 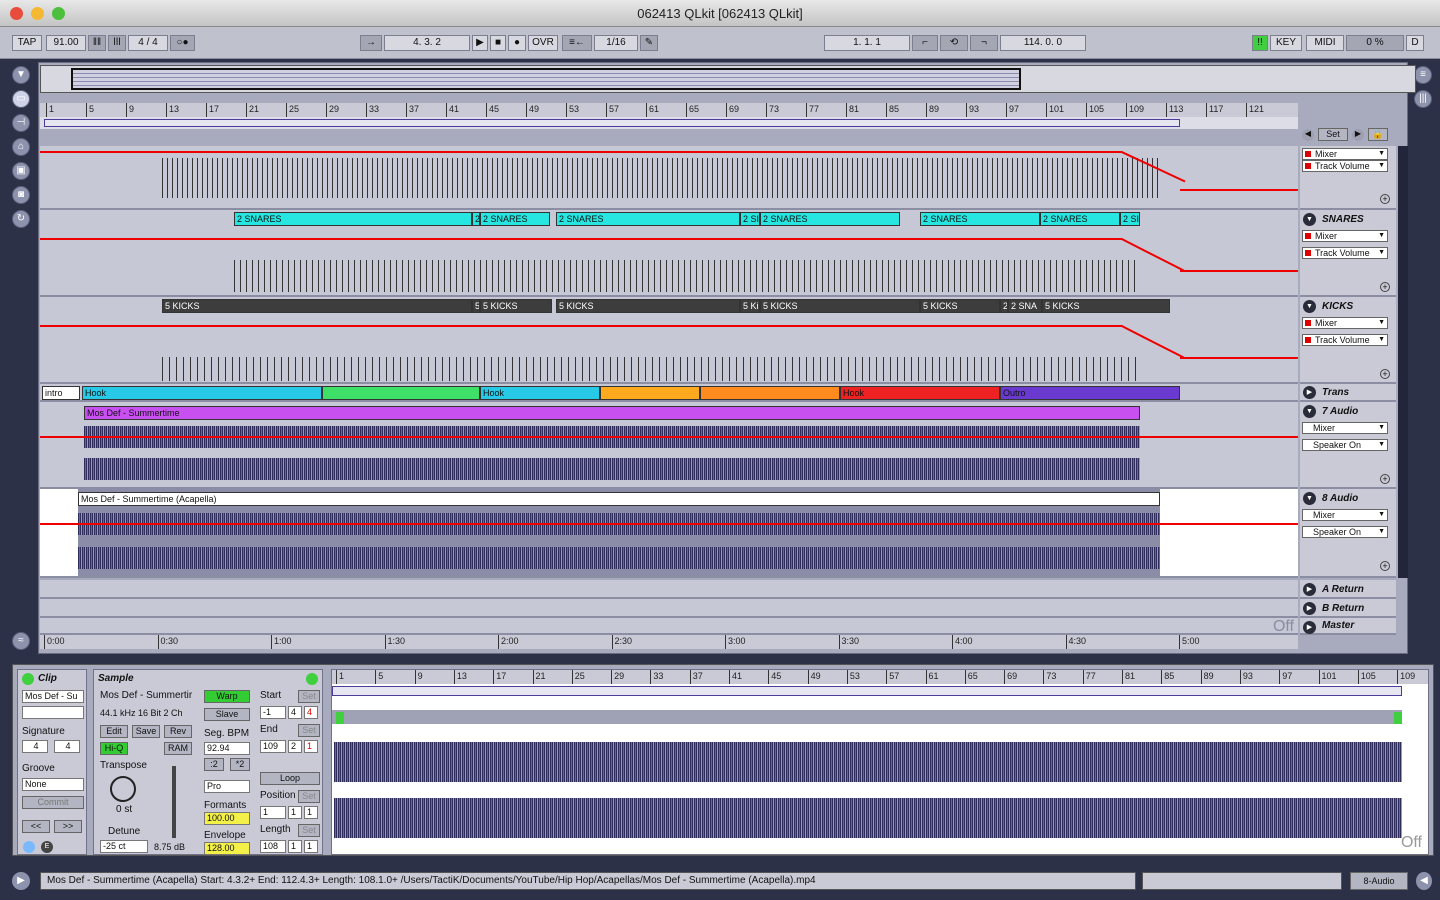 I want to click on lock-icon: 🔒, so click(x=1378, y=134).